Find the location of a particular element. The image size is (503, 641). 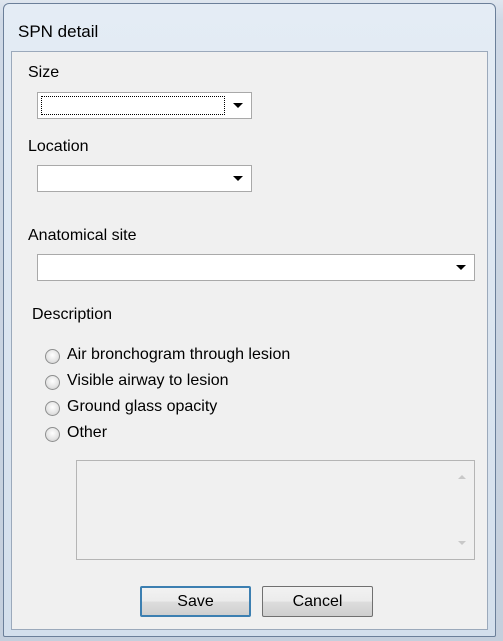

radio-label: Other is located at coordinates (87, 432).